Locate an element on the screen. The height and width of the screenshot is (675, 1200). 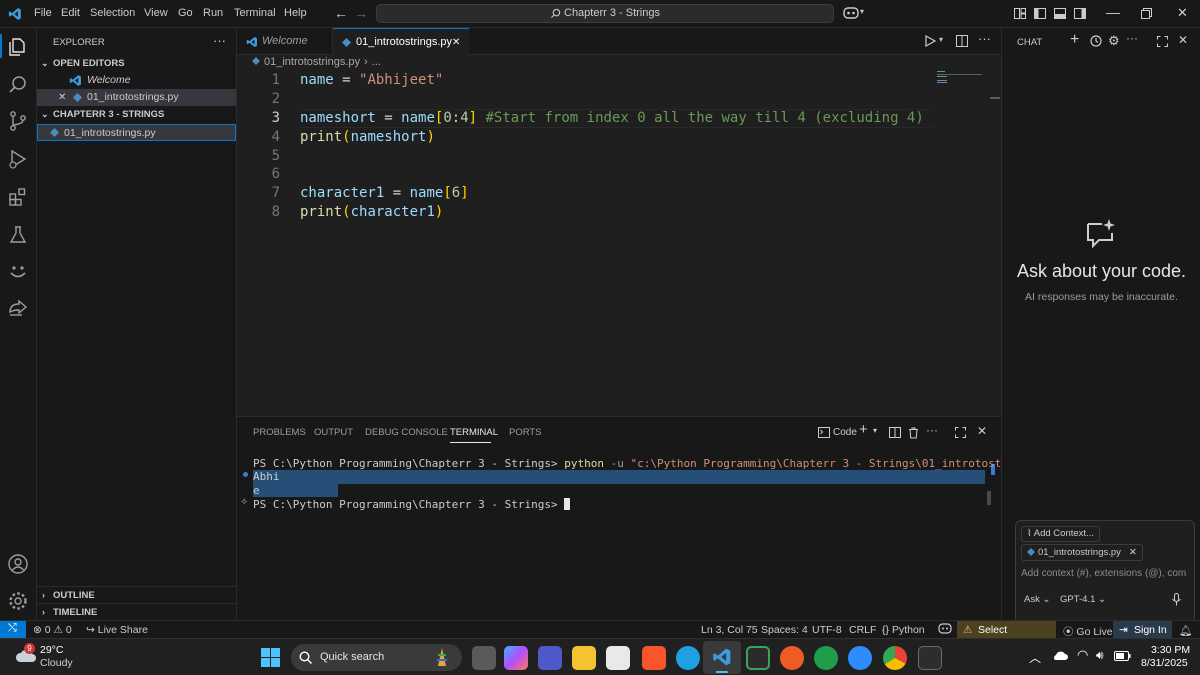
open-editor-introtostrings: ✕ 01_introtostrings.py is located at coordinates (136, 97).